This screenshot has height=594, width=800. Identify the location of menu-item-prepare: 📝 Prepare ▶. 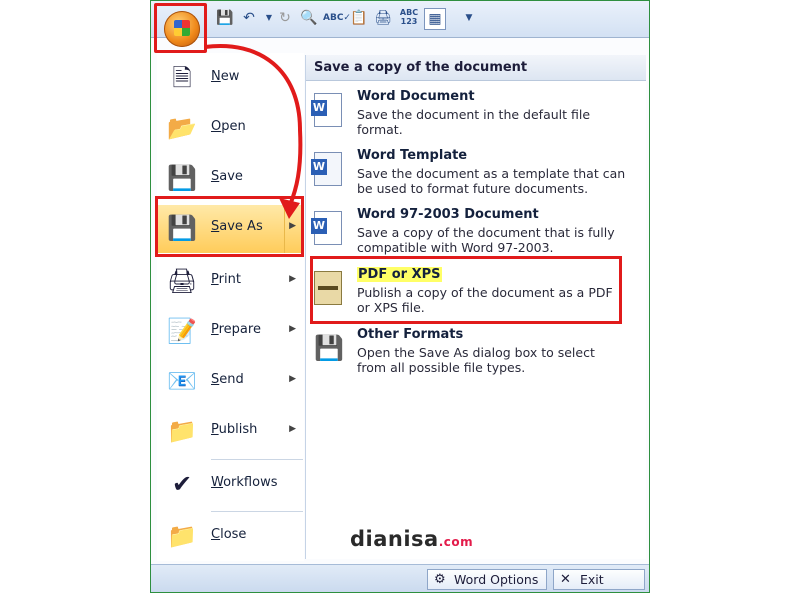
(230, 332).